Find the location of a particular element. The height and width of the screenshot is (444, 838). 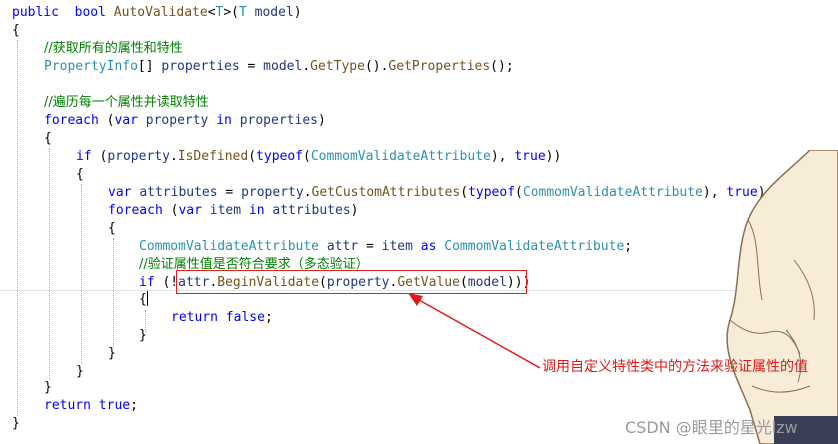

decorative-figure-illustration is located at coordinates (782, 297).